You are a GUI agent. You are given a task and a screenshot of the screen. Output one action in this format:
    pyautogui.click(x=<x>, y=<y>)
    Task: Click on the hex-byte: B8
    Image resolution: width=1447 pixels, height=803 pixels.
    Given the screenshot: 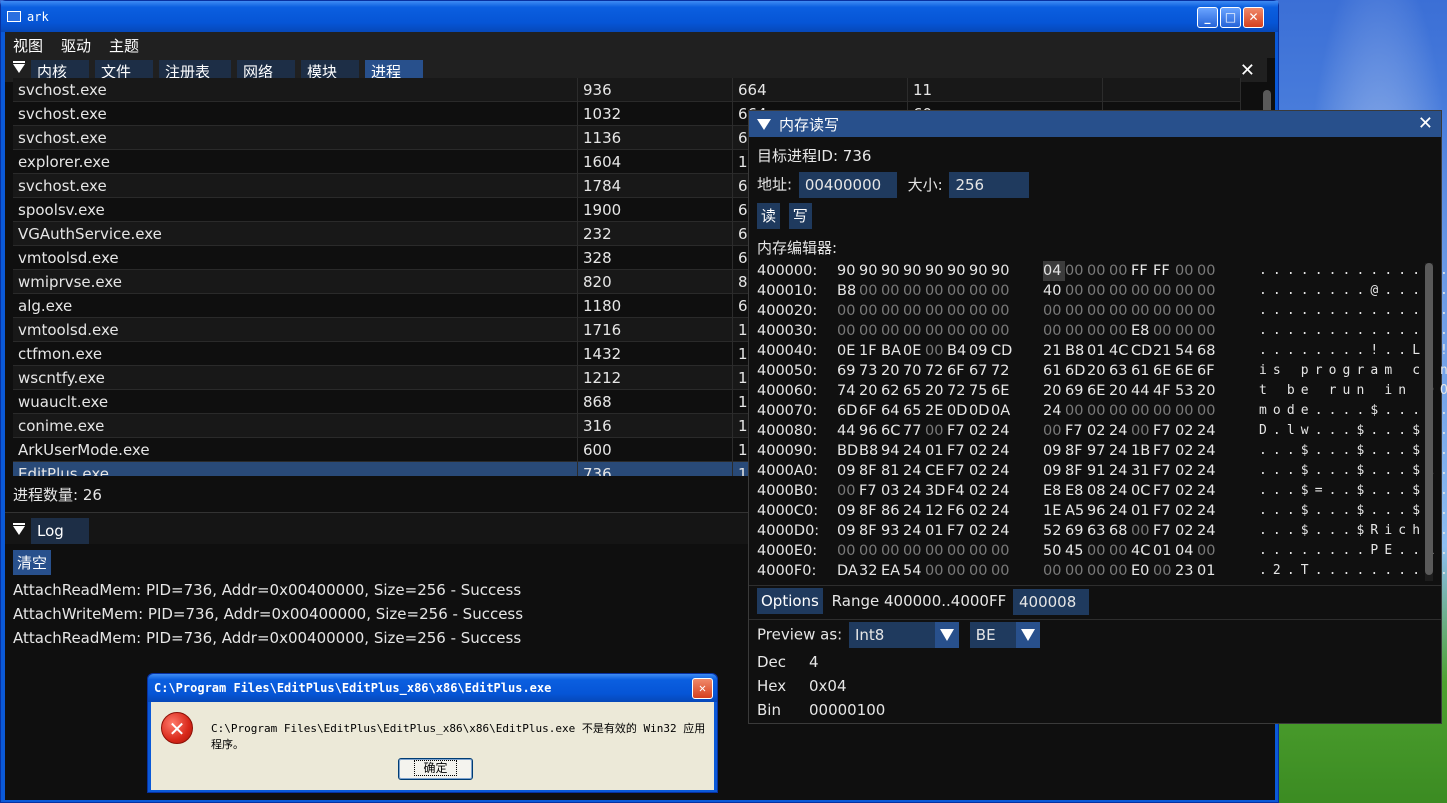 What is the action you would take?
    pyautogui.click(x=848, y=291)
    